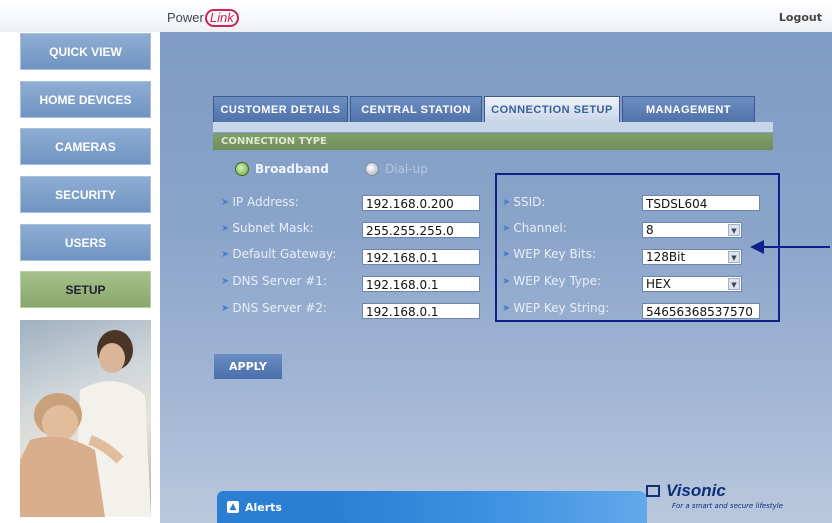  Describe the element at coordinates (557, 281) in the screenshot. I see `wep-key-type-label-text: WEP Key Type:` at that location.